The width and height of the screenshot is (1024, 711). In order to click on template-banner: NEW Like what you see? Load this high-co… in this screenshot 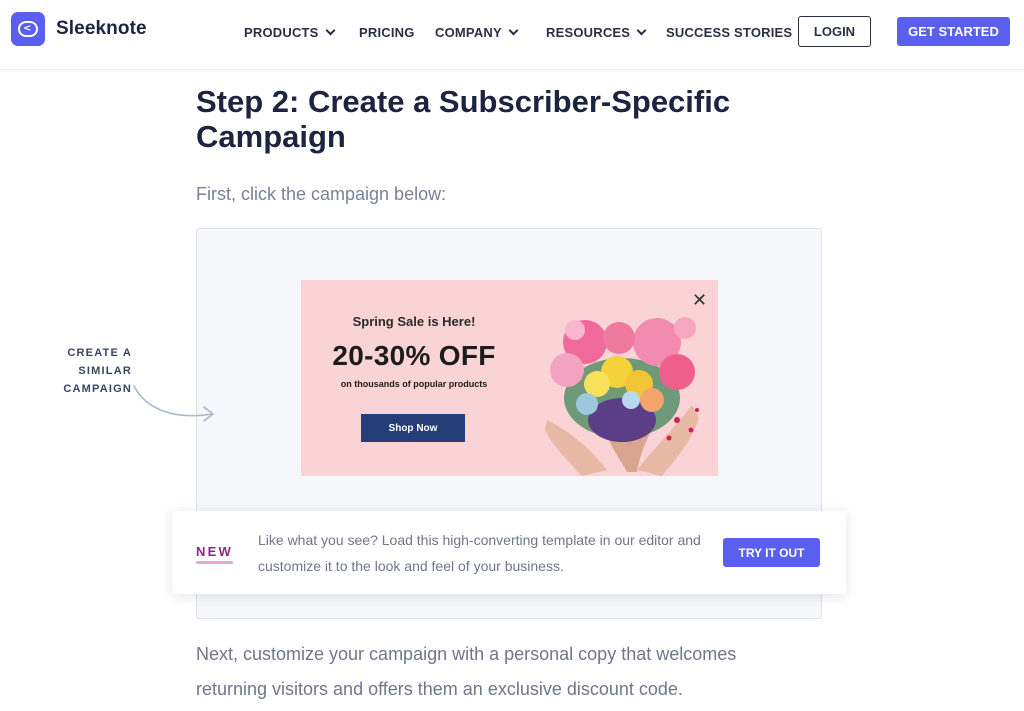, I will do `click(509, 552)`.